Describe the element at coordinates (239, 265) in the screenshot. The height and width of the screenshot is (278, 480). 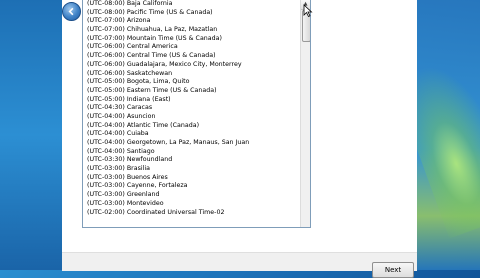
I see `dialog-button-bar: Next` at that location.